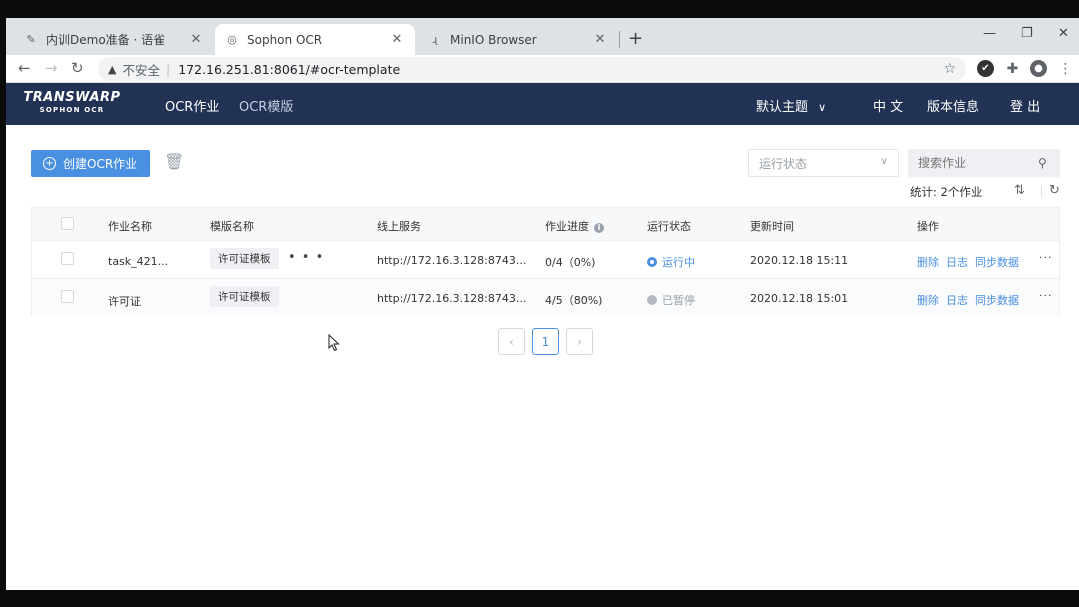  I want to click on forward-icon: →, so click(51, 68).